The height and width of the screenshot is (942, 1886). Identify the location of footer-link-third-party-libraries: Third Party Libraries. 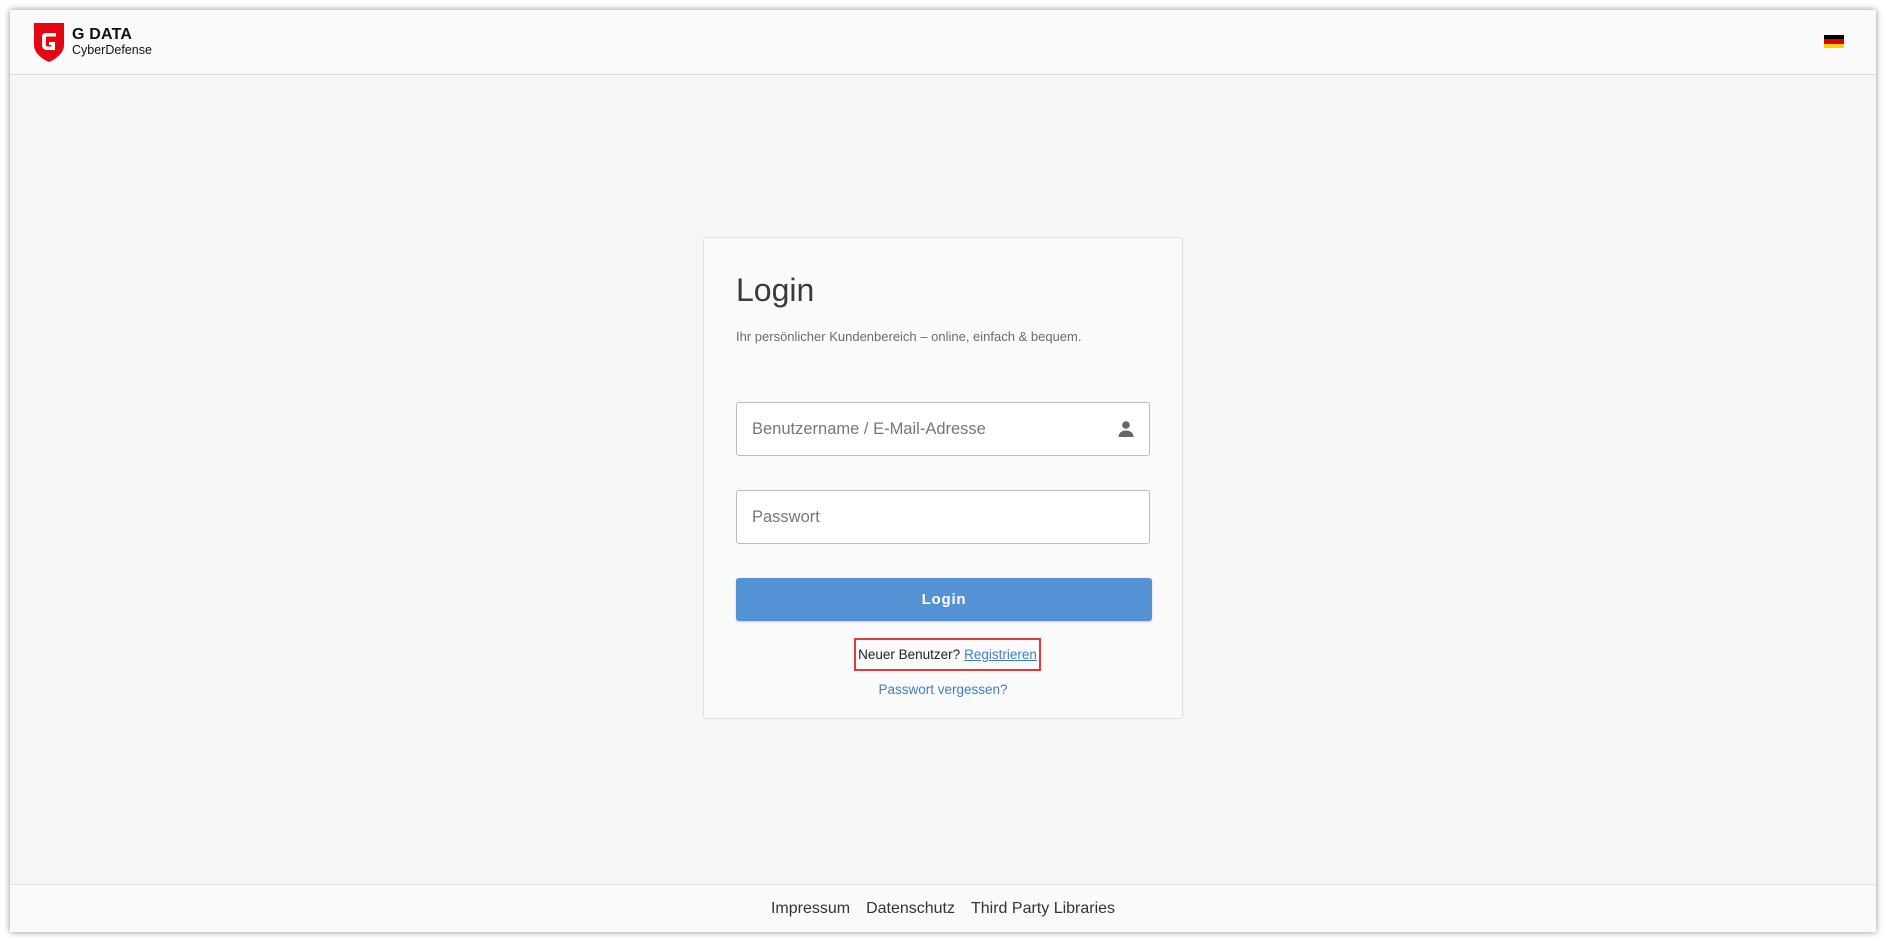
(1043, 909).